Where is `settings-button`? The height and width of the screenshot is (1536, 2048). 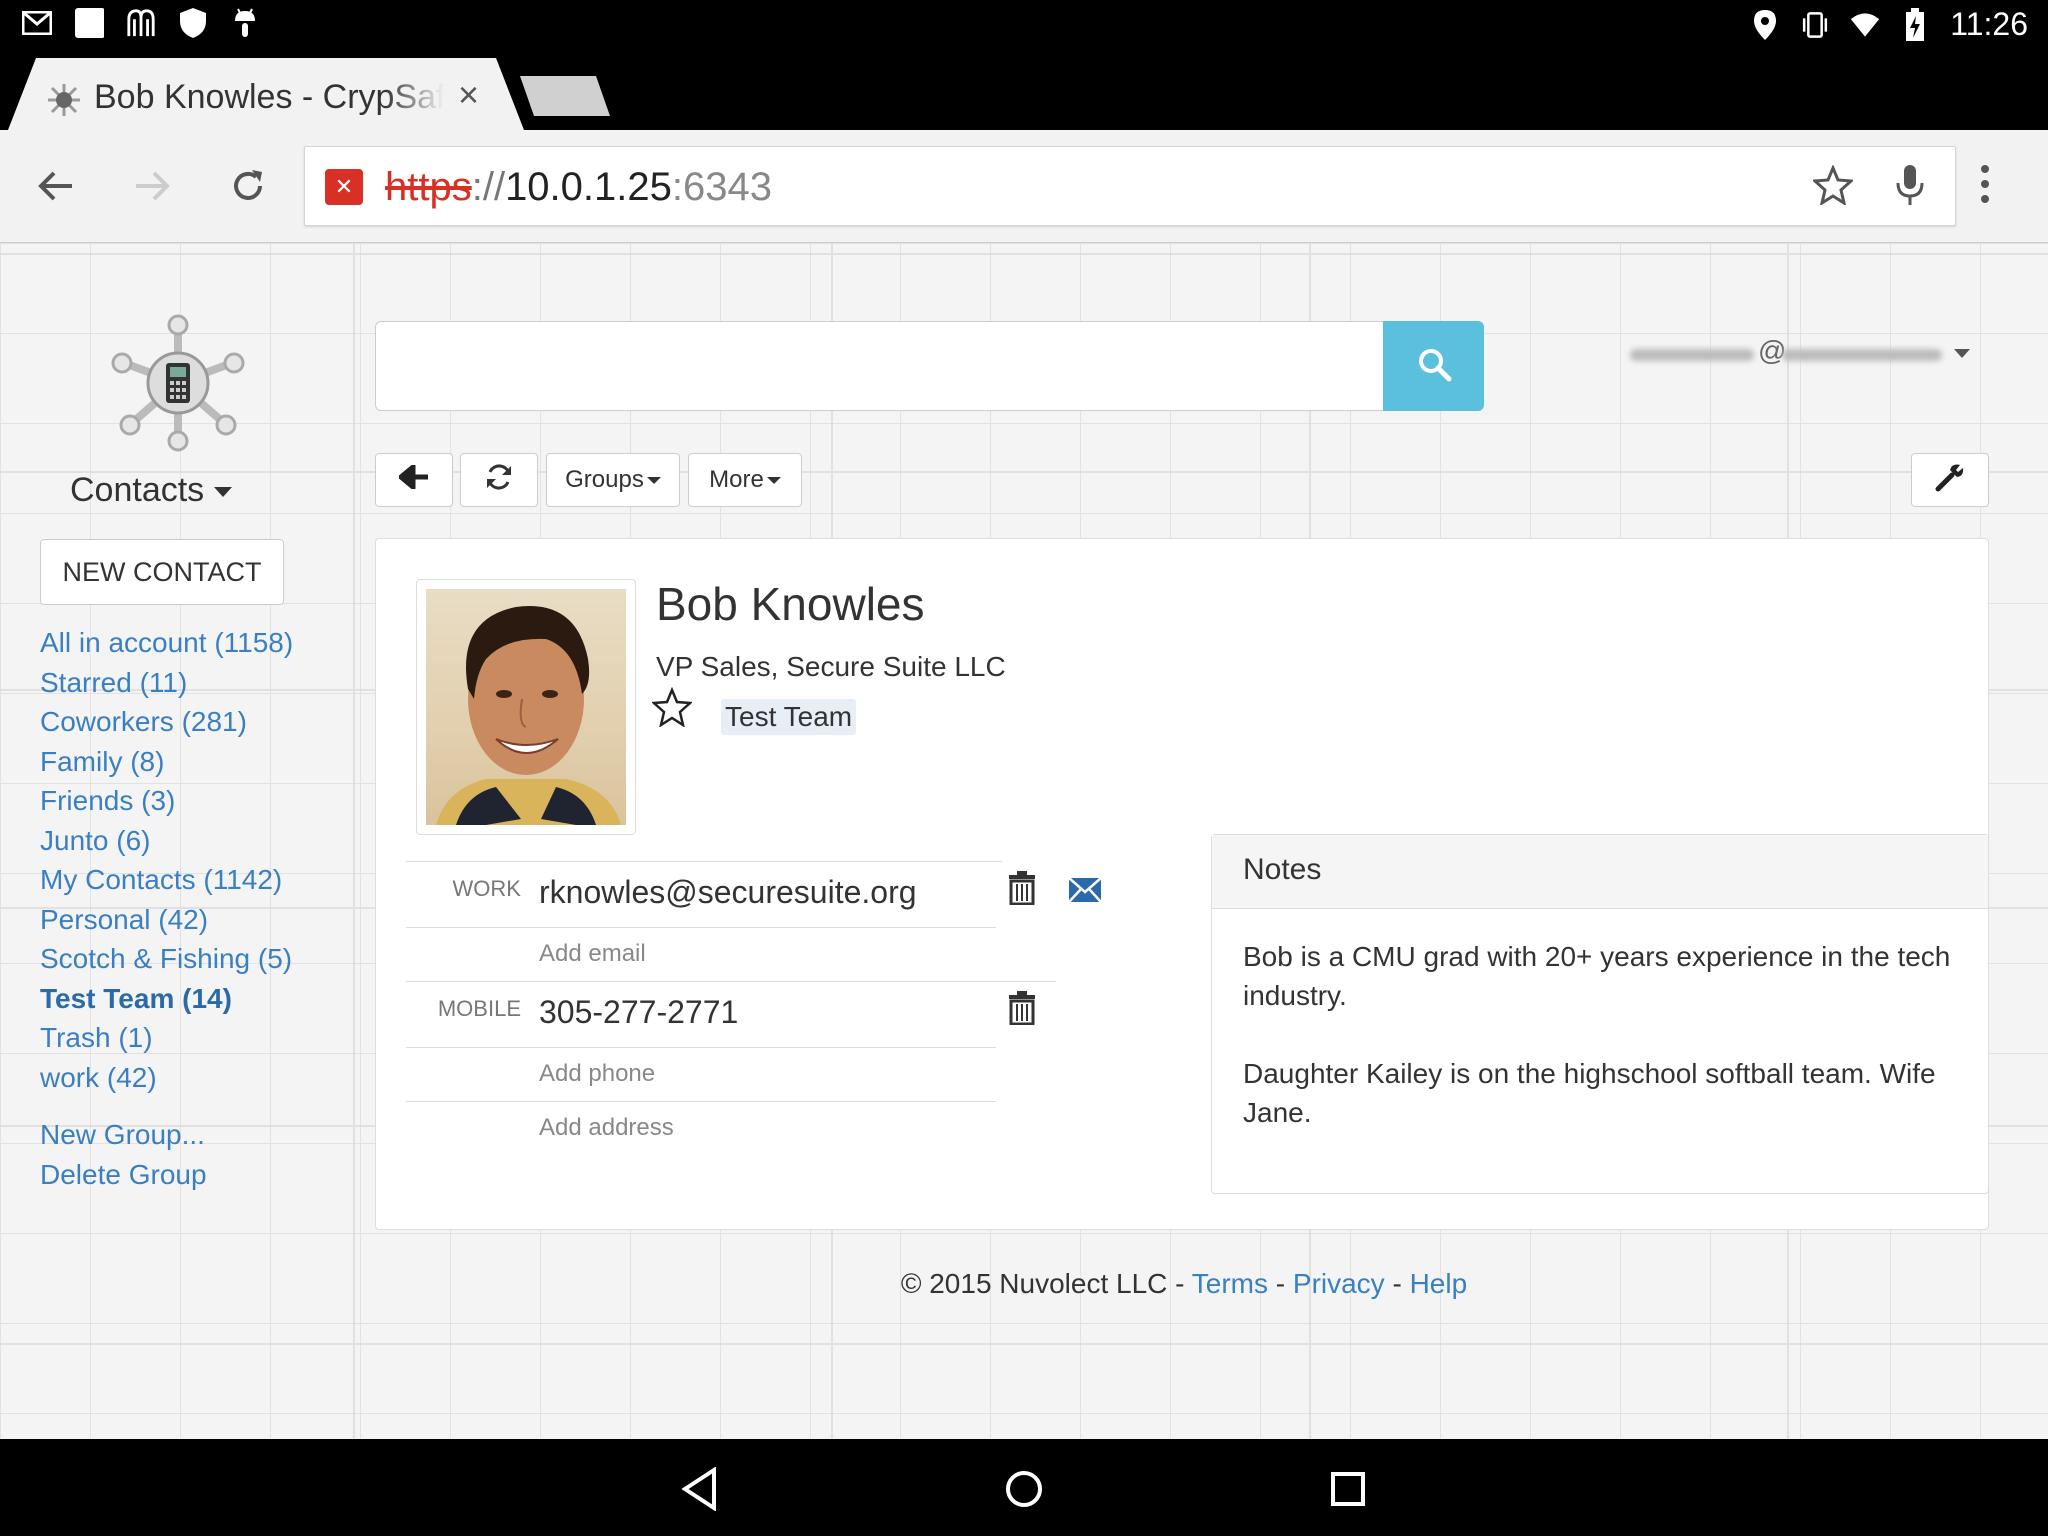 settings-button is located at coordinates (1950, 480).